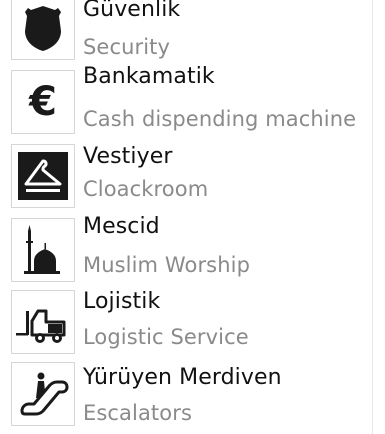 This screenshot has height=434, width=385. What do you see at coordinates (166, 337) in the screenshot?
I see `item-subtitle: Logistic Service` at bounding box center [166, 337].